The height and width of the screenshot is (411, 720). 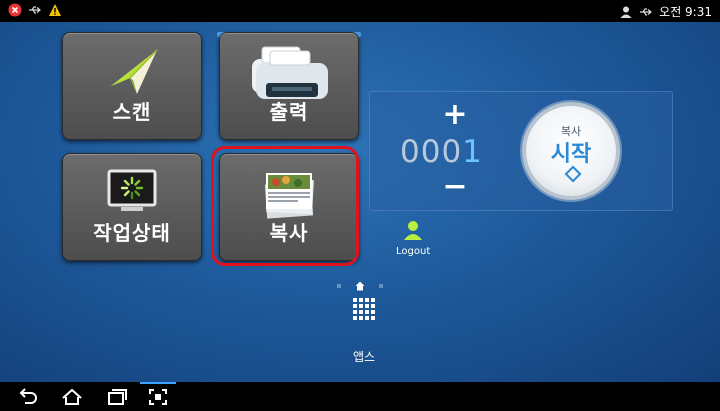 What do you see at coordinates (685, 12) in the screenshot?
I see `status-time: 오전 9:31` at bounding box center [685, 12].